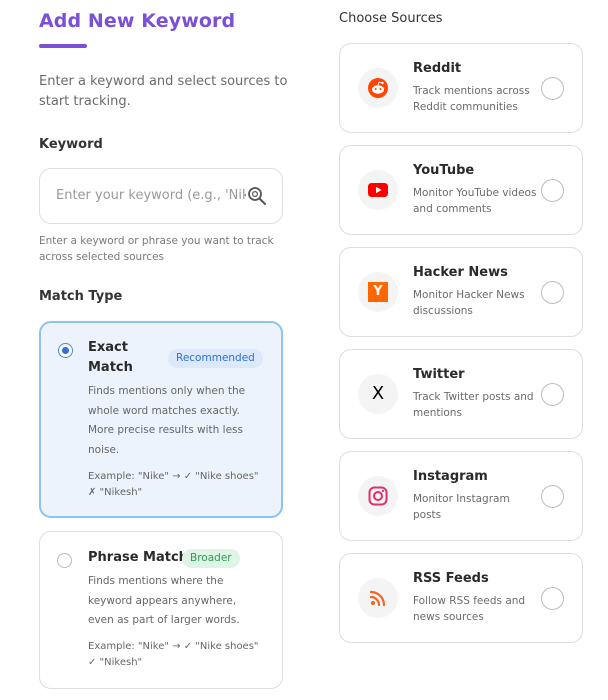 The image size is (608, 700). I want to click on source-name: RSS Feeds, so click(451, 578).